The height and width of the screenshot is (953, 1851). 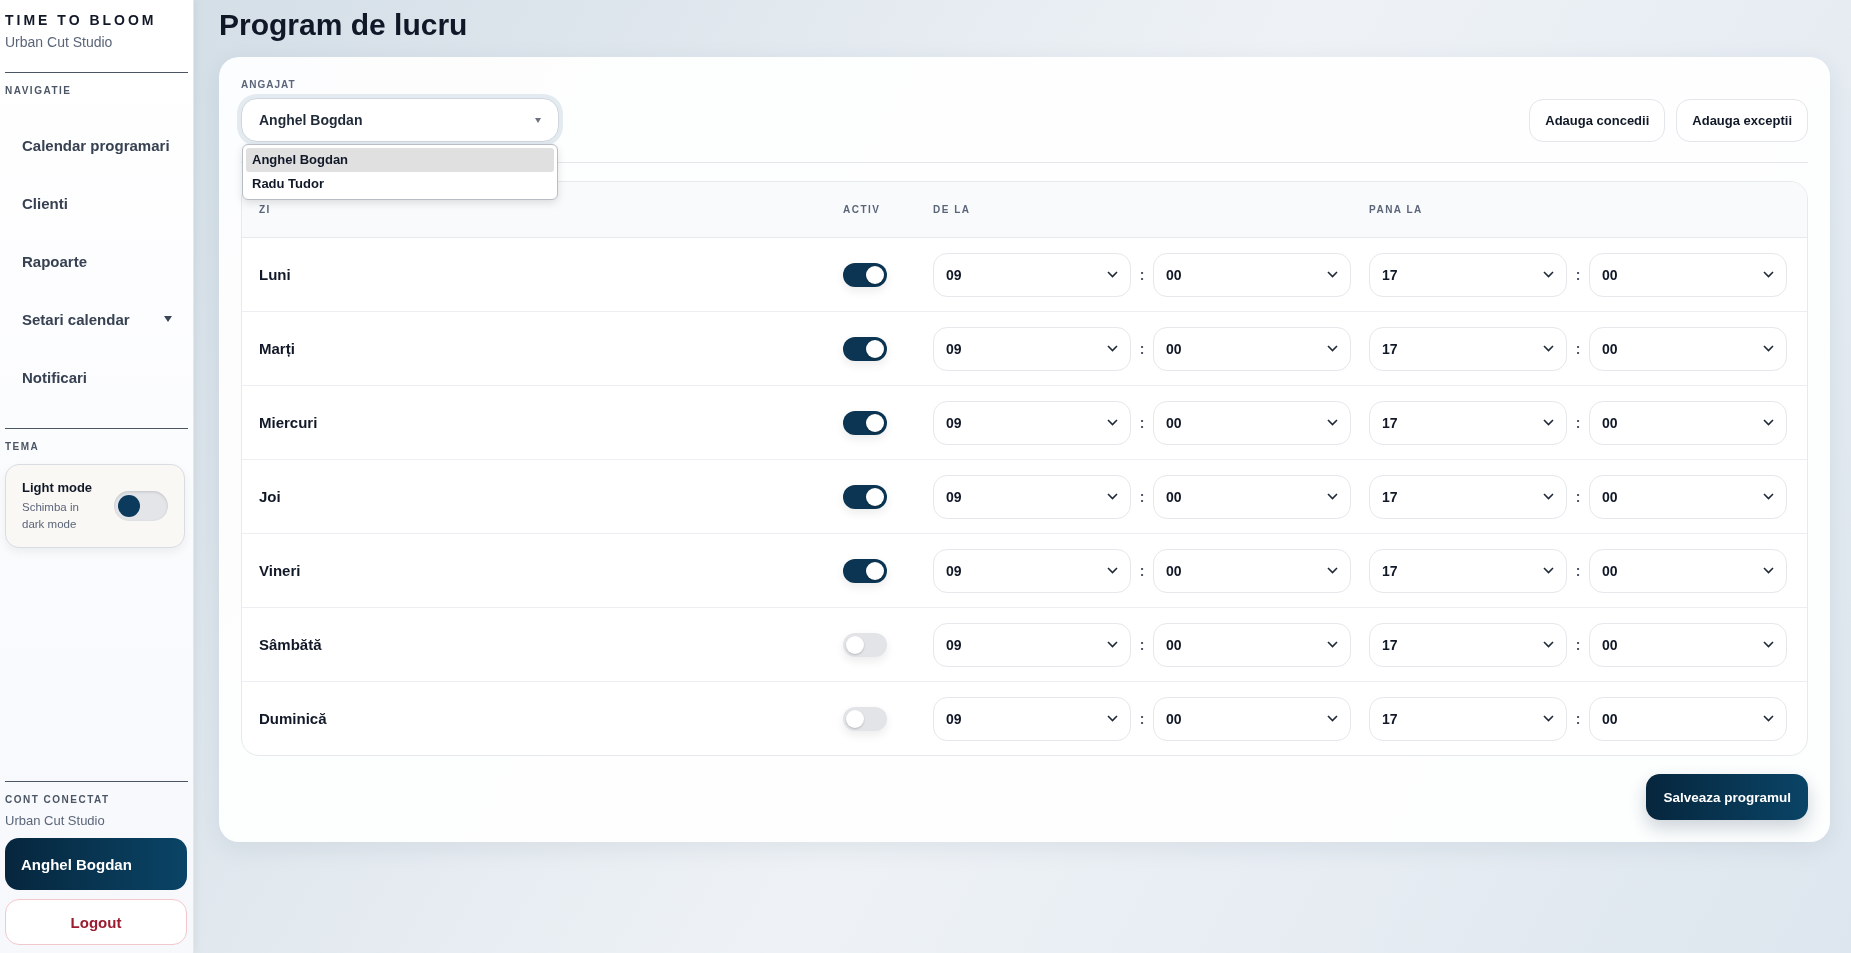 I want to click on studio-name: Urban Cut Studio, so click(x=55, y=820).